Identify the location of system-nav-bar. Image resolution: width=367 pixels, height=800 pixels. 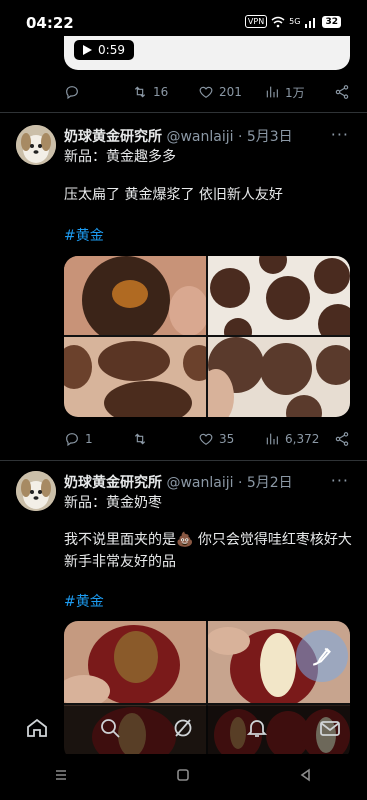
(183, 777).